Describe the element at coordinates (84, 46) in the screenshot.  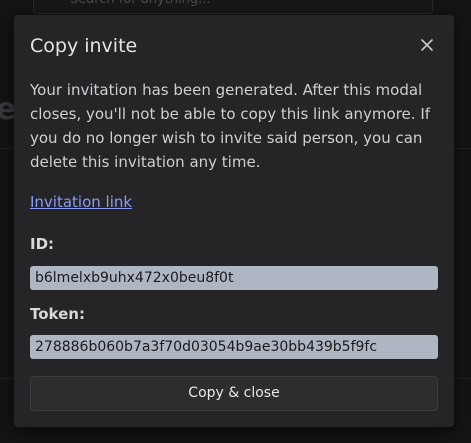
I see `modal-title: Copy invite` at that location.